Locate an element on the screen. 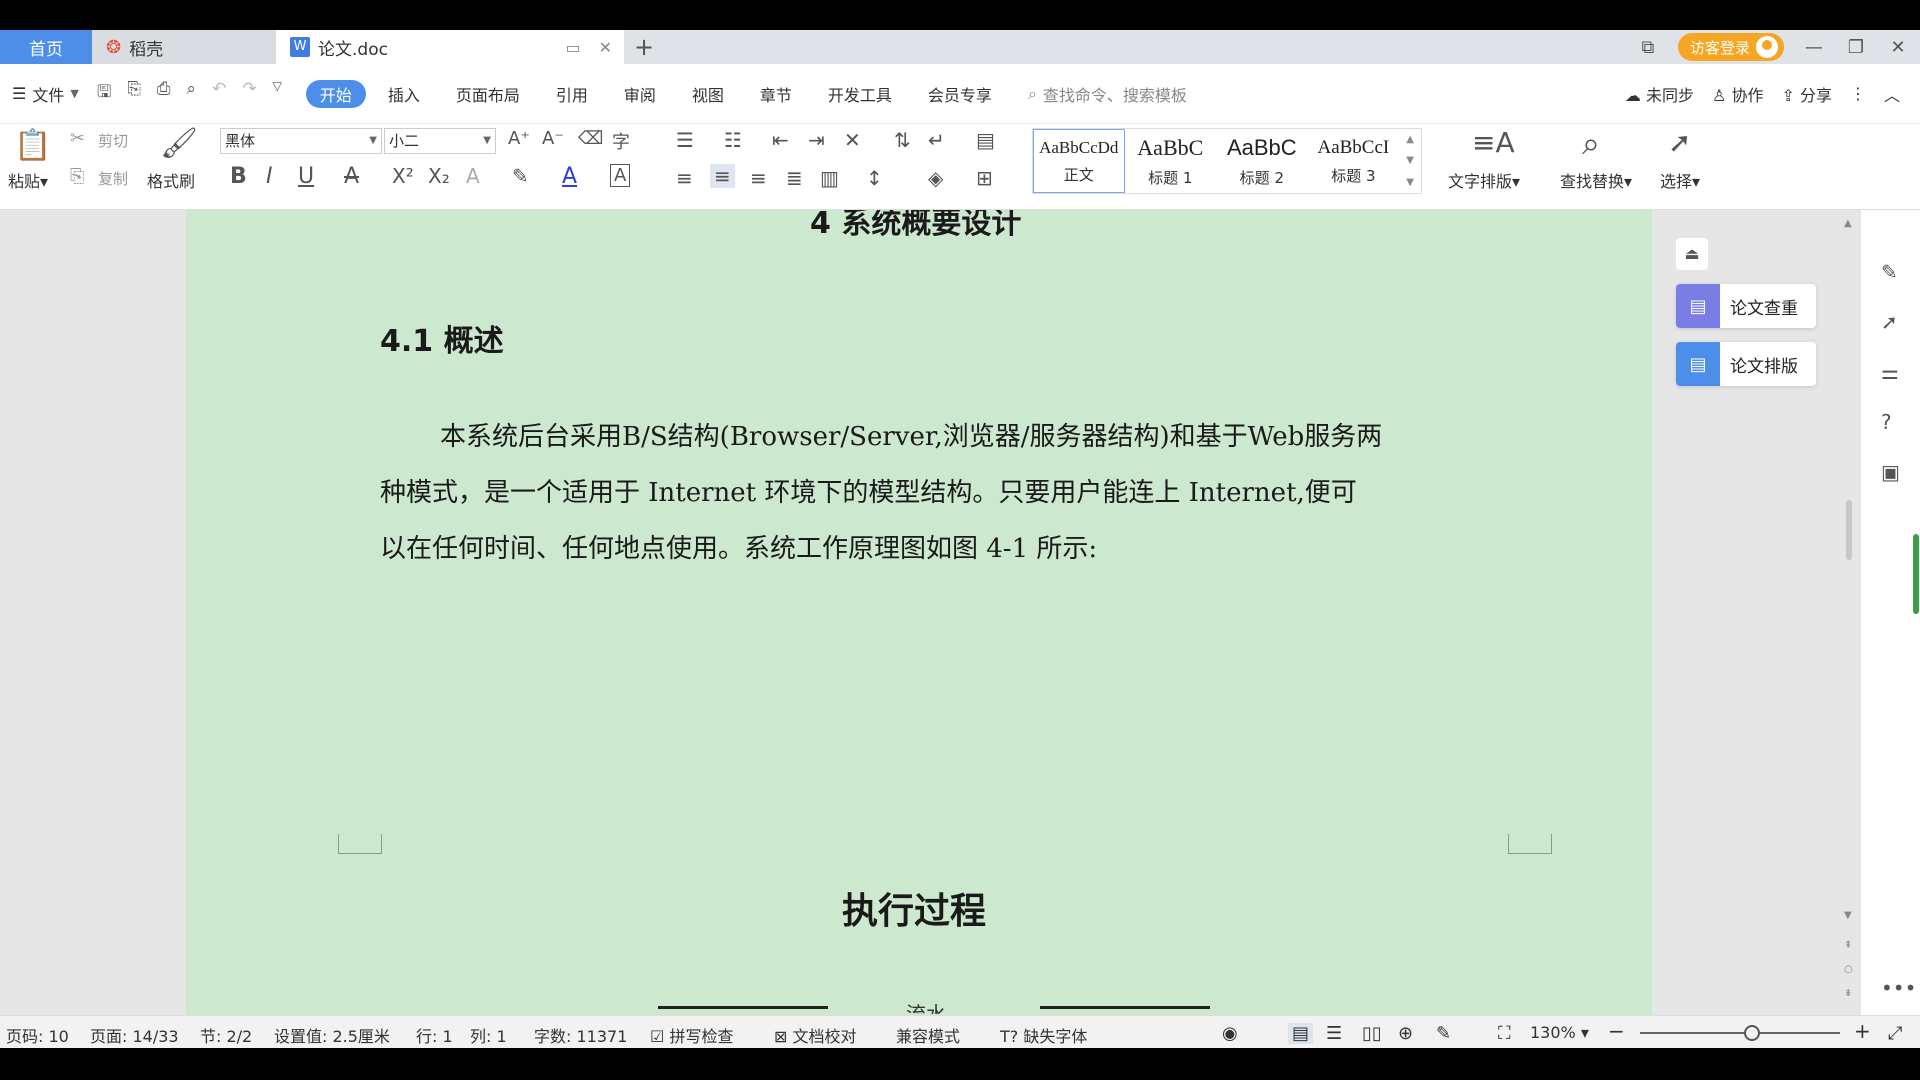 Image resolution: width=1920 pixels, height=1080 pixels. increase-font-icon: A⁺ is located at coordinates (519, 138).